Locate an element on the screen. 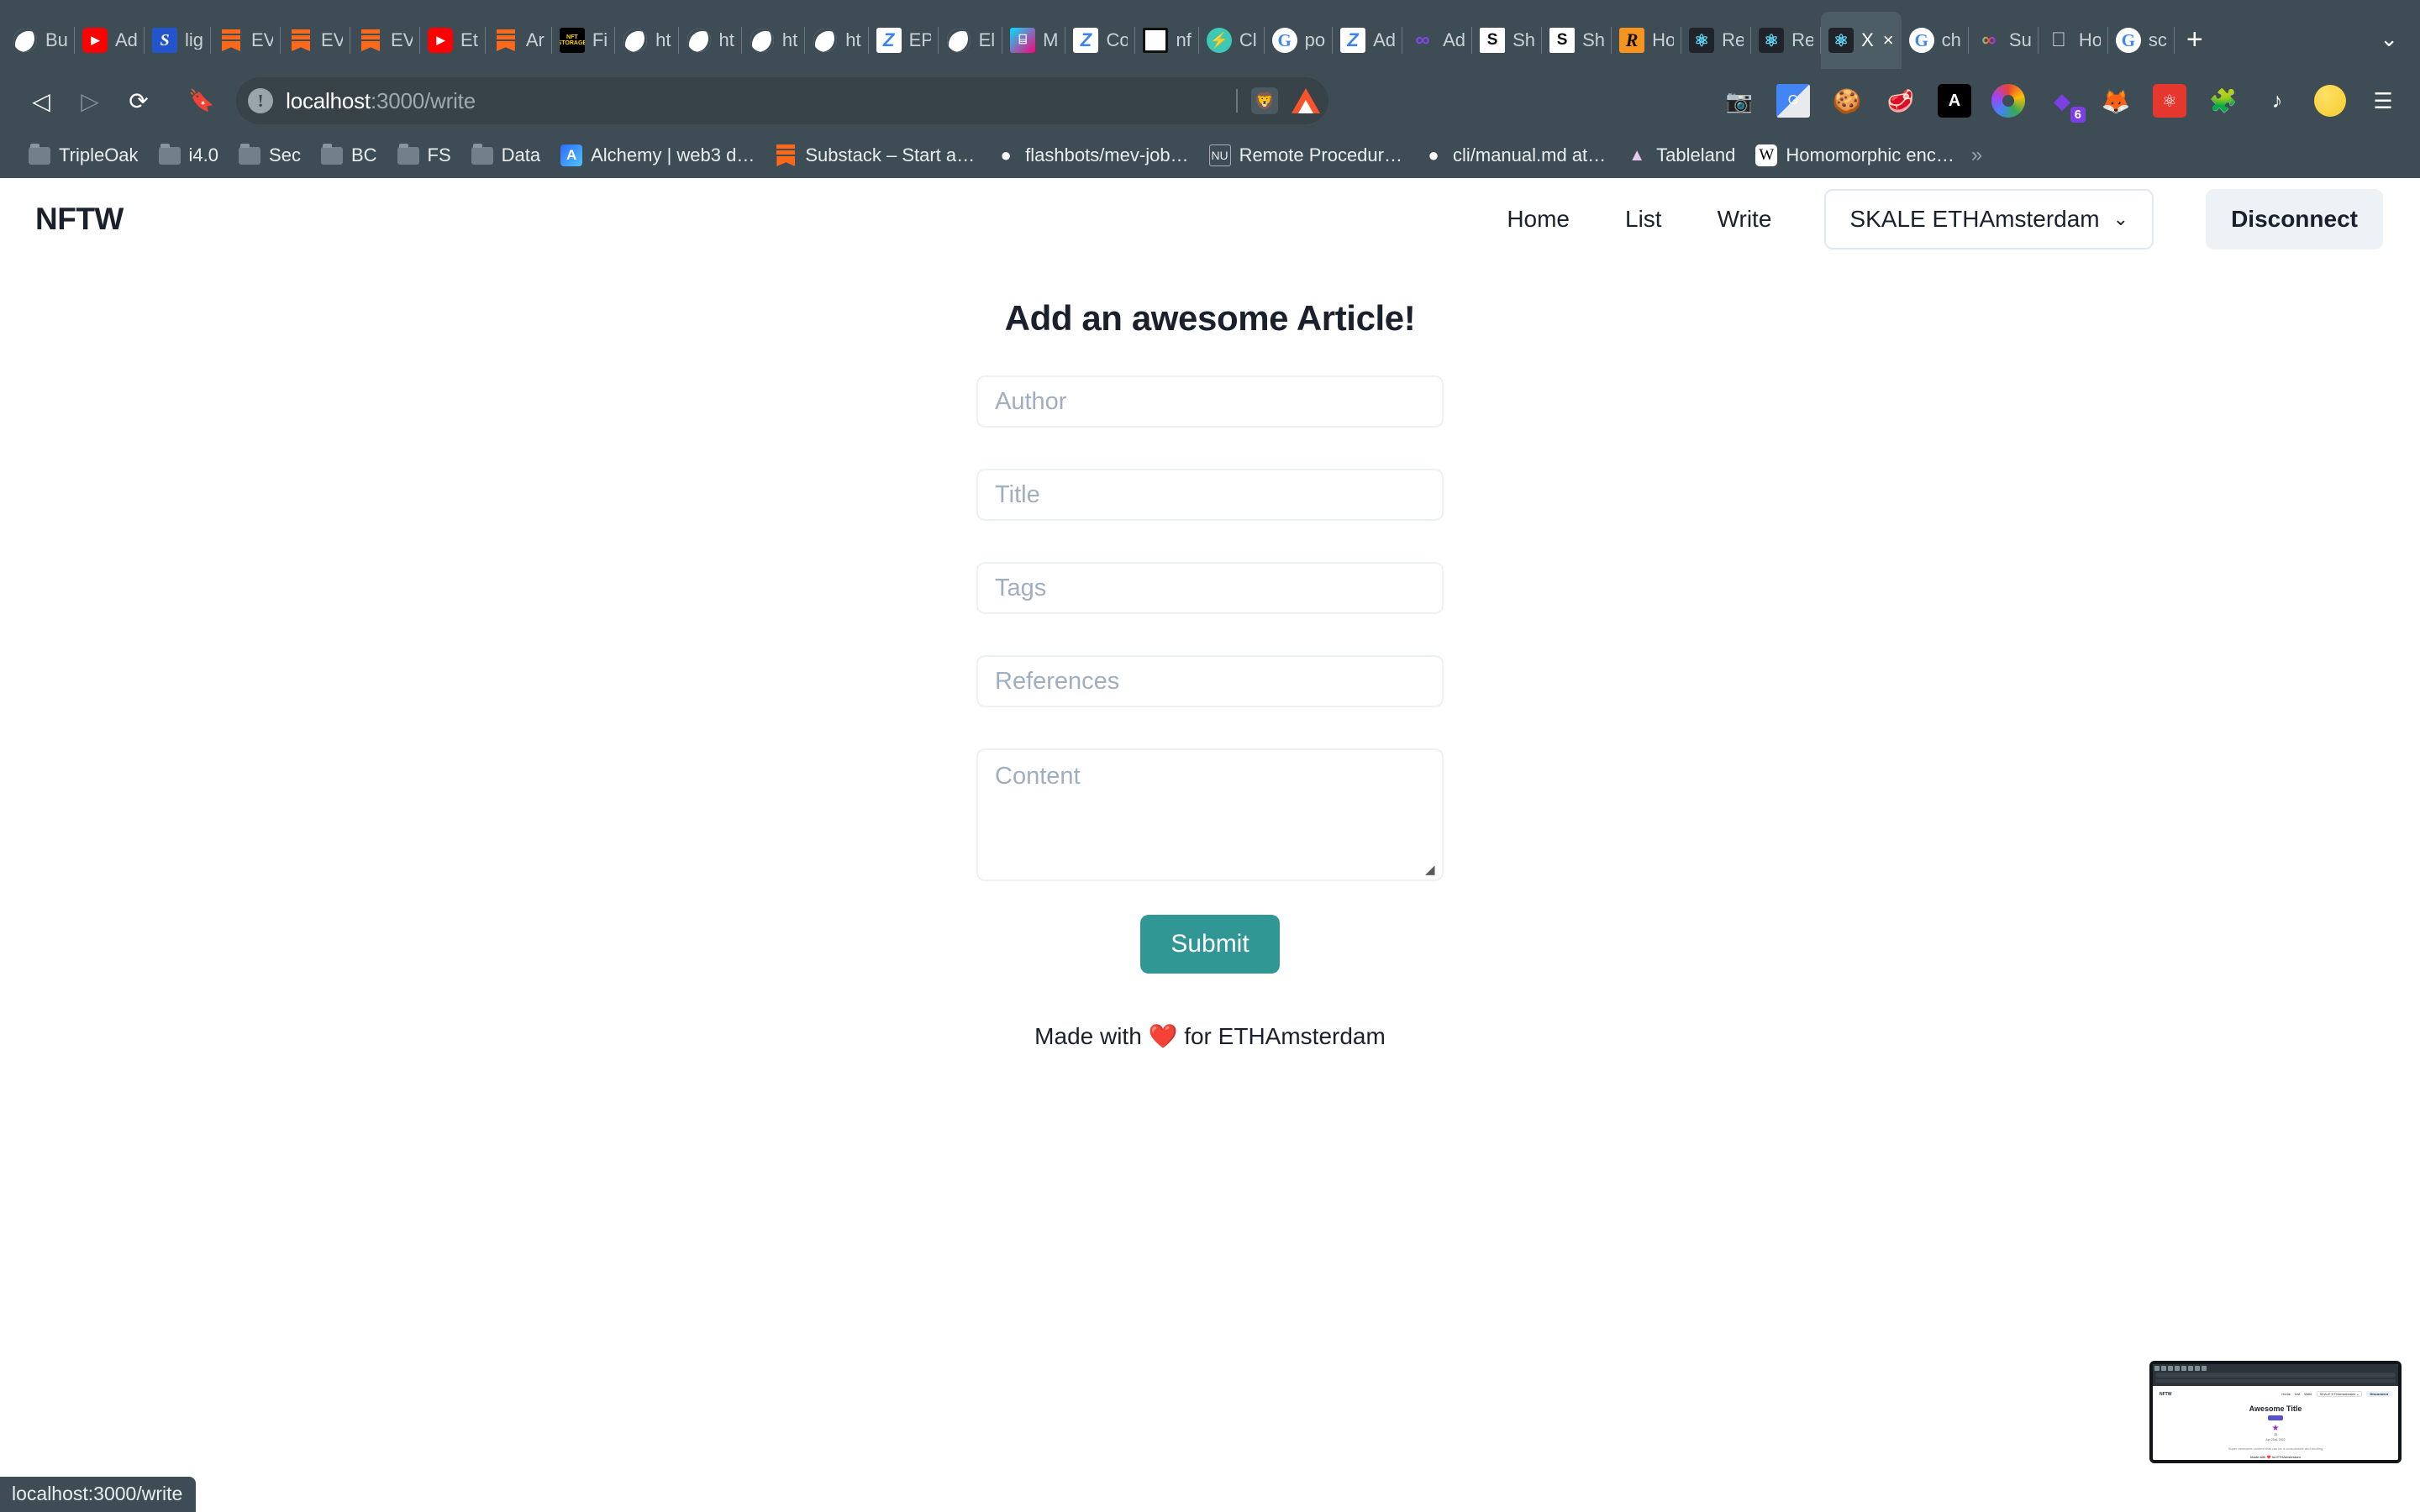 The image size is (2420, 1512). zora-icon: Z is located at coordinates (889, 40).